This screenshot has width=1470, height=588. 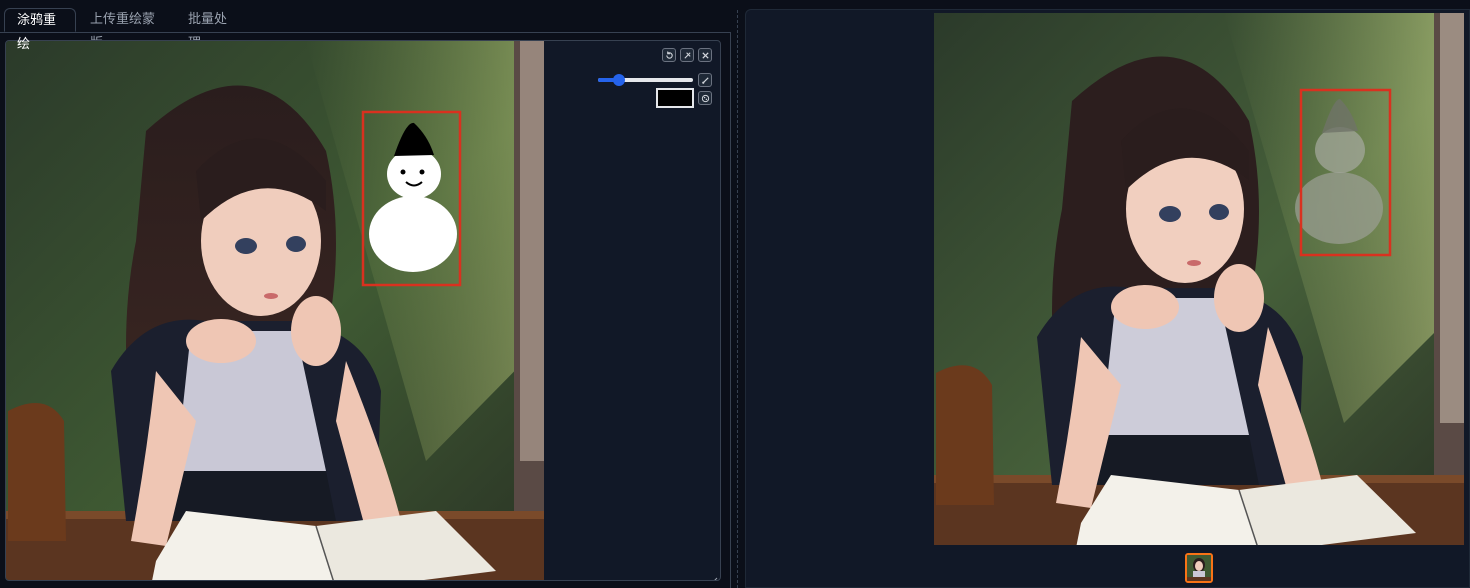 I want to click on tab-upload-mask: 上传重绘蒙版, so click(x=128, y=29).